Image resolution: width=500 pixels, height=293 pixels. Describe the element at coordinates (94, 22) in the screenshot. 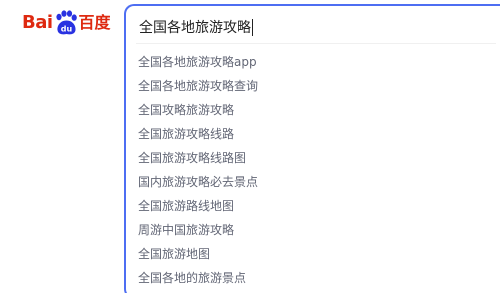

I see `logo-text-baidu-cn: 百度` at that location.